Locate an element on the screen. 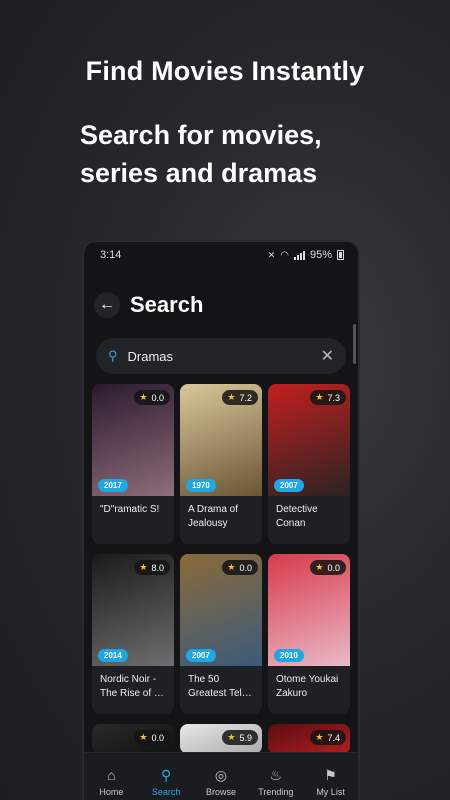  rating-badge: ★ 7.4 is located at coordinates (328, 737).